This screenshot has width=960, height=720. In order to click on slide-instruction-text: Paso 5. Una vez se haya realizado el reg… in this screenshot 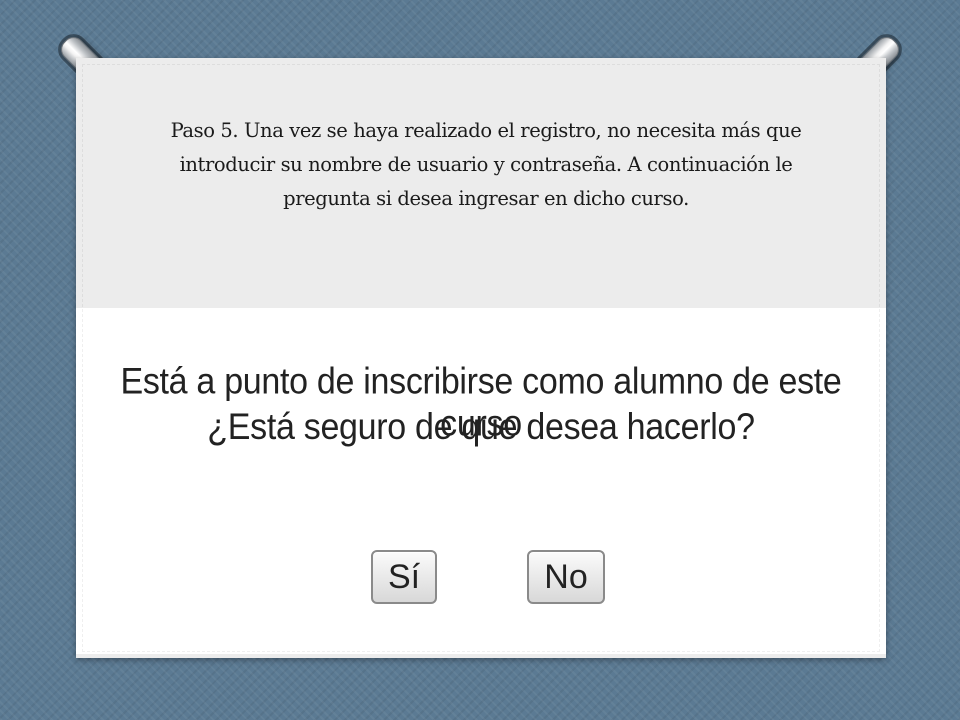, I will do `click(486, 164)`.